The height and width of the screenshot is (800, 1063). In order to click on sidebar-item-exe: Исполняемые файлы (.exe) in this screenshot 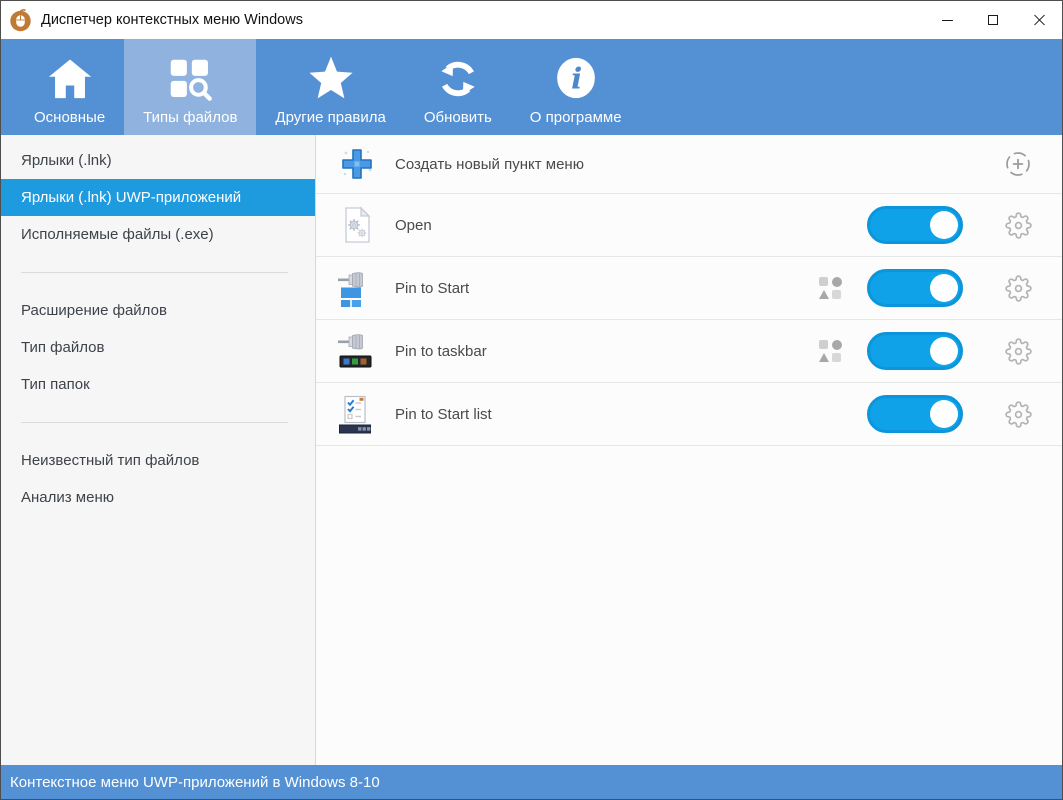, I will do `click(158, 234)`.